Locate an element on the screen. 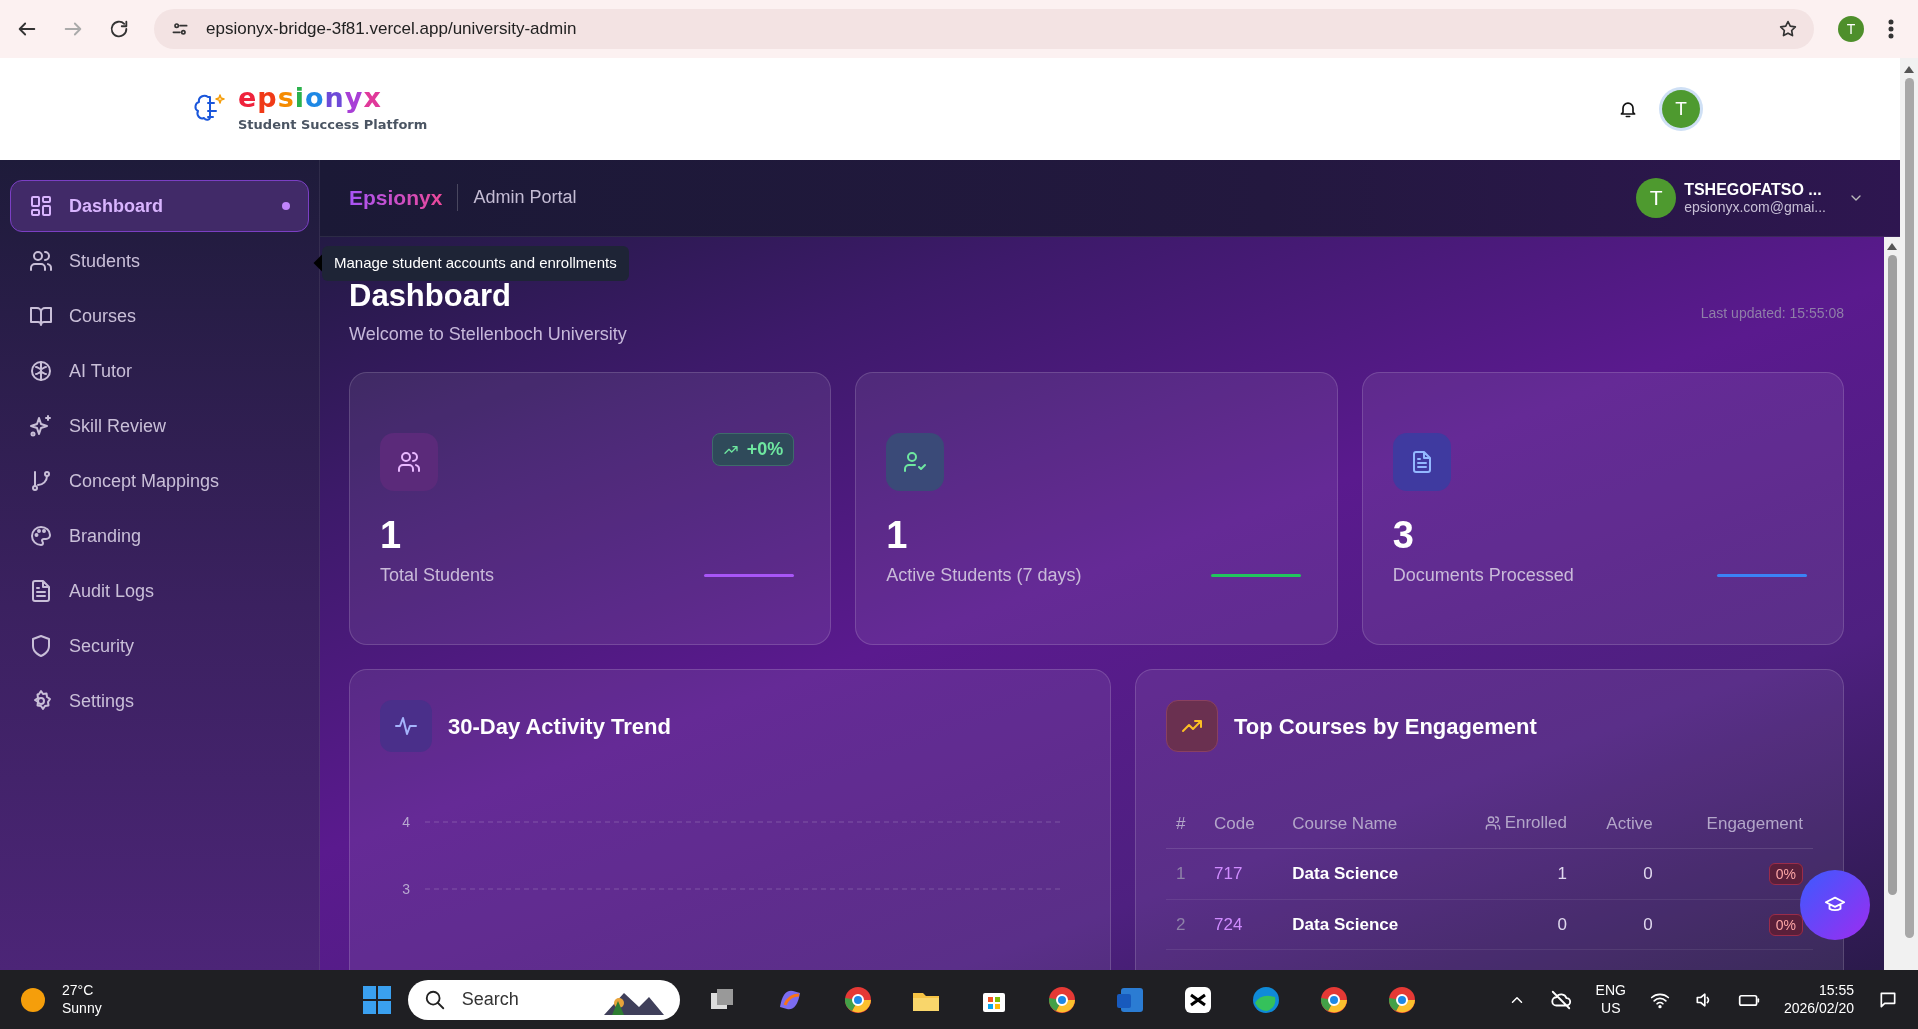 The image size is (1918, 1029). profile-avatar: T is located at coordinates (1851, 29).